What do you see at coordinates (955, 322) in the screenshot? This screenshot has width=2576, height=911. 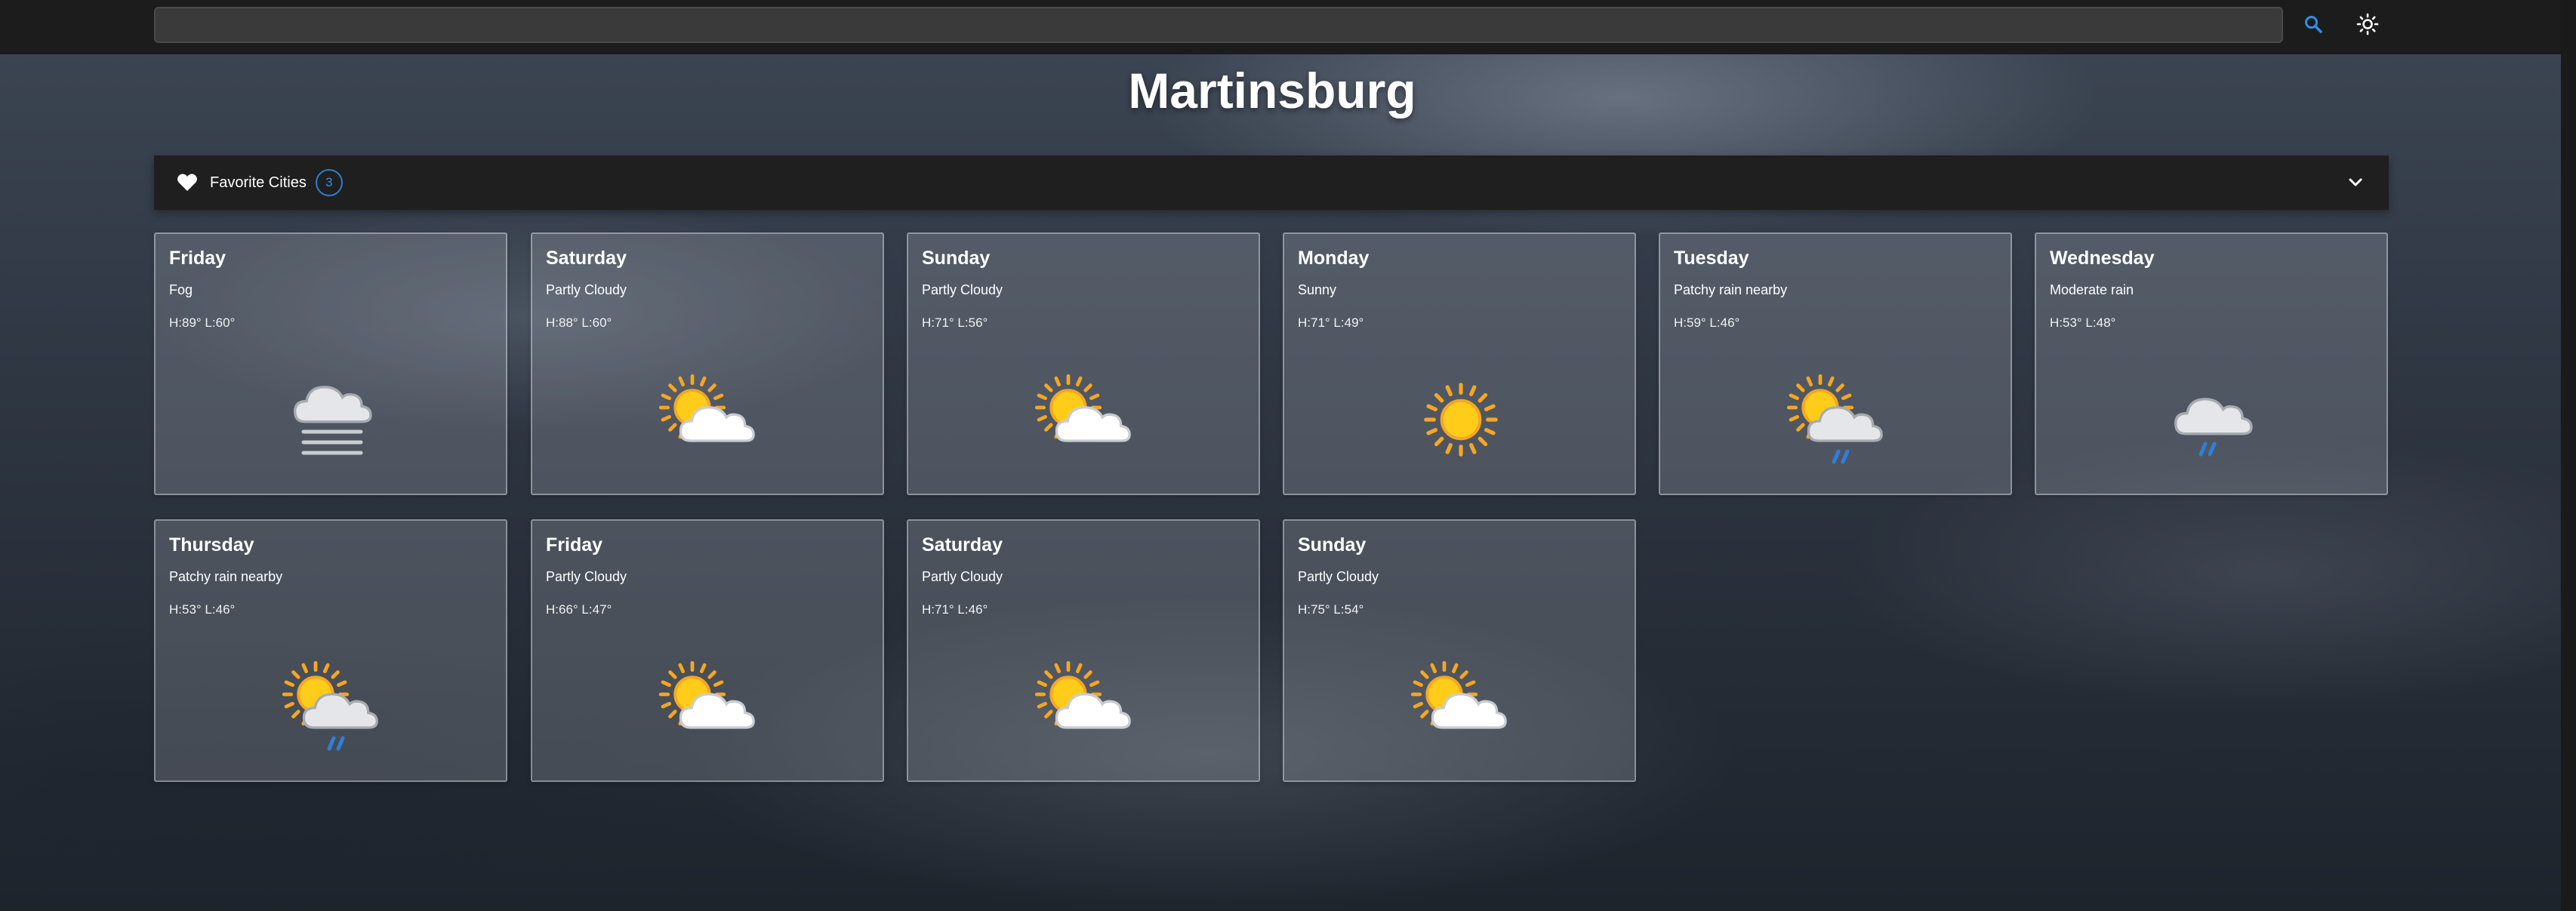 I see `forecast-temps: H:71° L:56°` at bounding box center [955, 322].